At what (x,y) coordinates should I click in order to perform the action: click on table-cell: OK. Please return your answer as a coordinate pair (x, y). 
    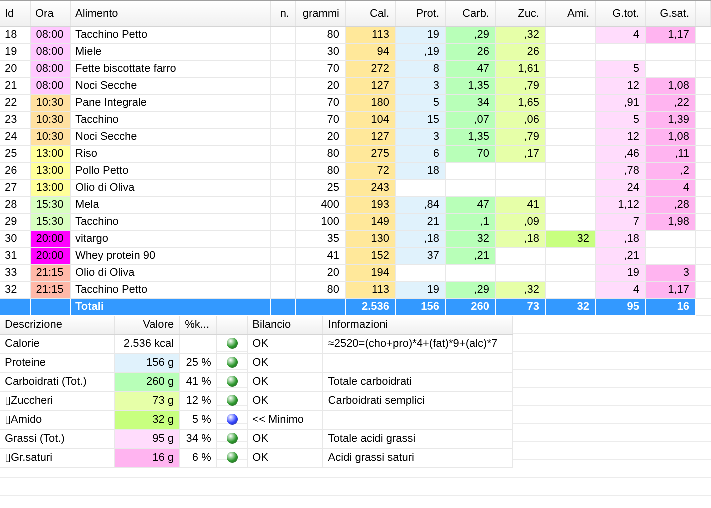
    Looking at the image, I should click on (285, 438).